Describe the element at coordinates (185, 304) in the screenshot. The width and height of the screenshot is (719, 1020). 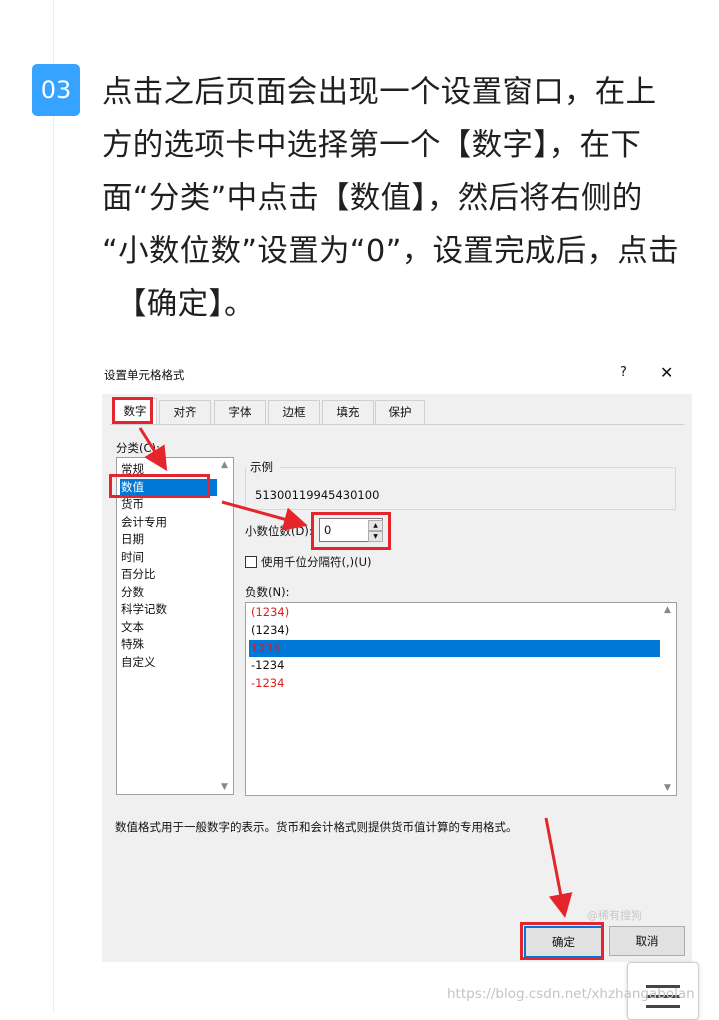
I see `step-line-5: 【确定】。` at that location.